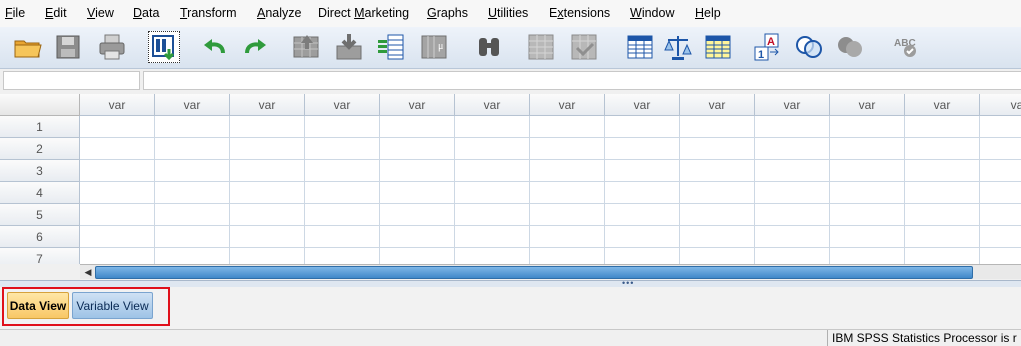  I want to click on menu-window: Window, so click(652, 13).